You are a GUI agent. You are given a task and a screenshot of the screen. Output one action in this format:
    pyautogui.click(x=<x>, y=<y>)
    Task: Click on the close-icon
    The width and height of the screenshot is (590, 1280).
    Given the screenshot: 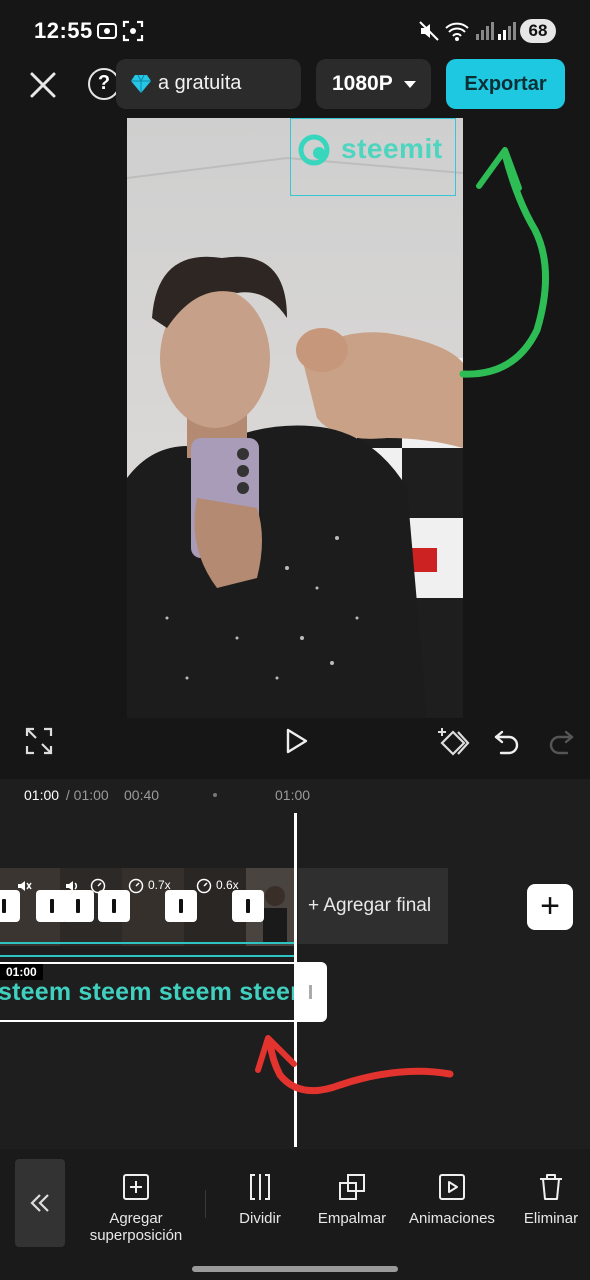 What is the action you would take?
    pyautogui.click(x=43, y=85)
    